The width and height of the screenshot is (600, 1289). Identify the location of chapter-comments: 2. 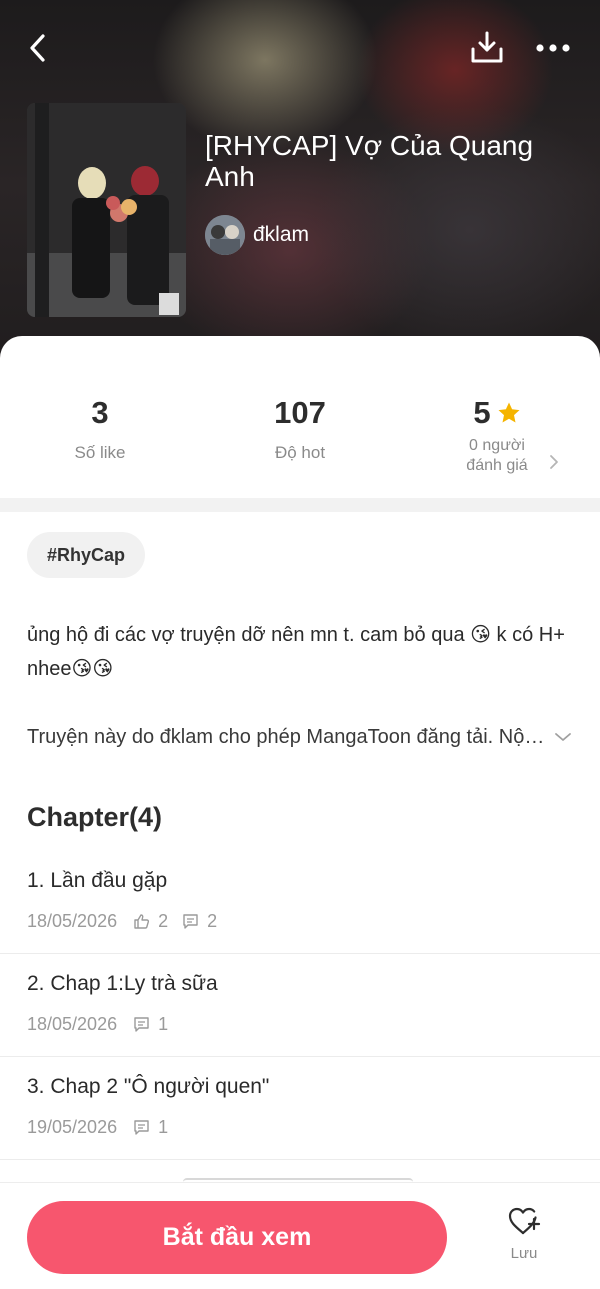
(199, 921).